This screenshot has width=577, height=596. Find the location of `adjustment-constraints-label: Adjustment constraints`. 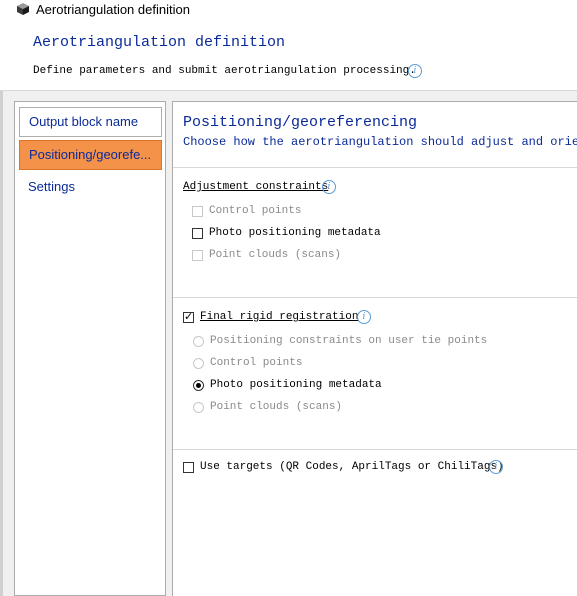

adjustment-constraints-label: Adjustment constraints is located at coordinates (256, 187).